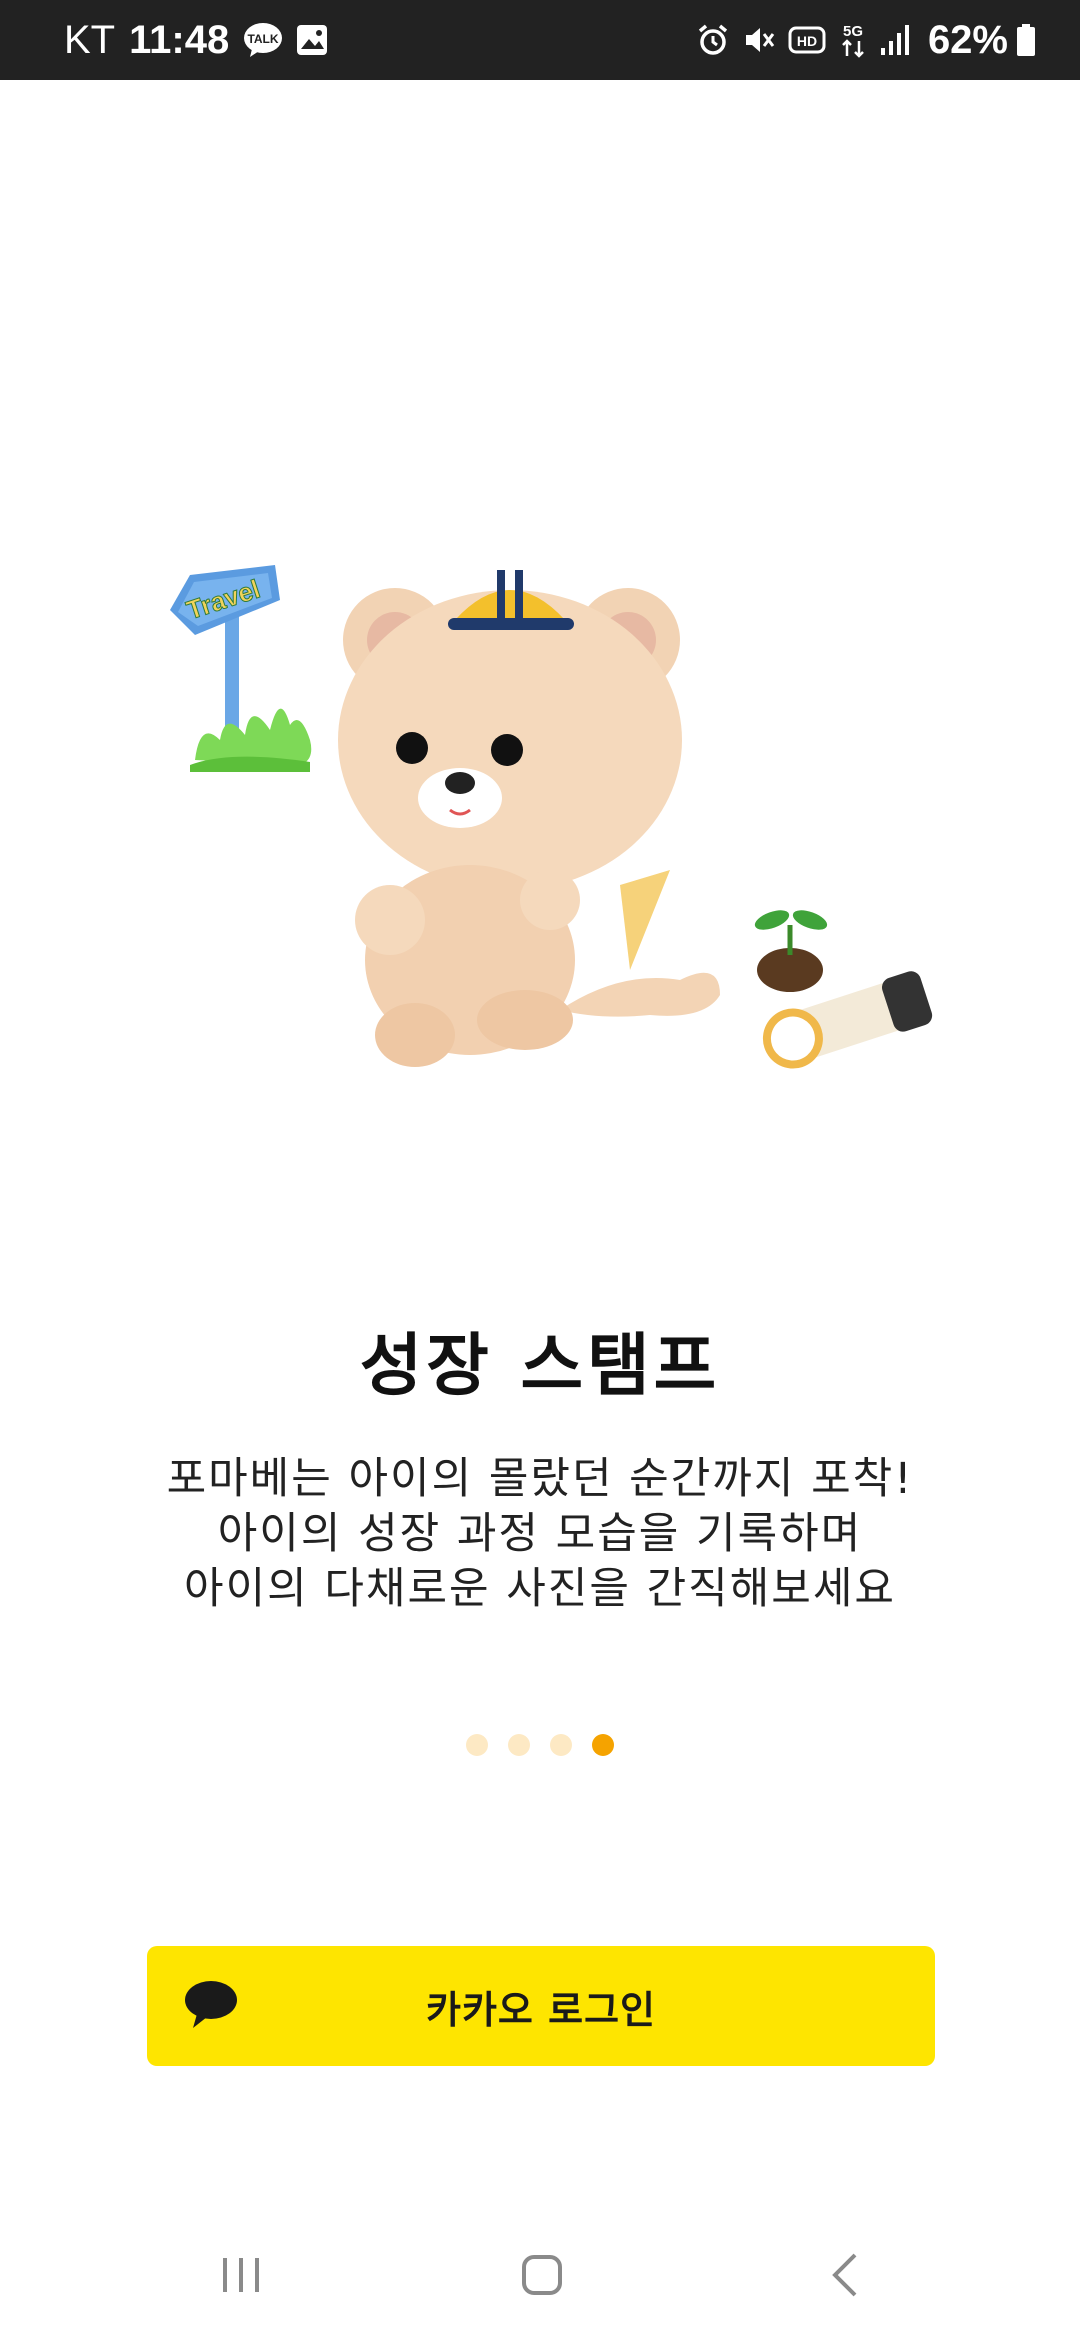 The height and width of the screenshot is (2340, 1080). Describe the element at coordinates (540, 1745) in the screenshot. I see `page-indicator` at that location.